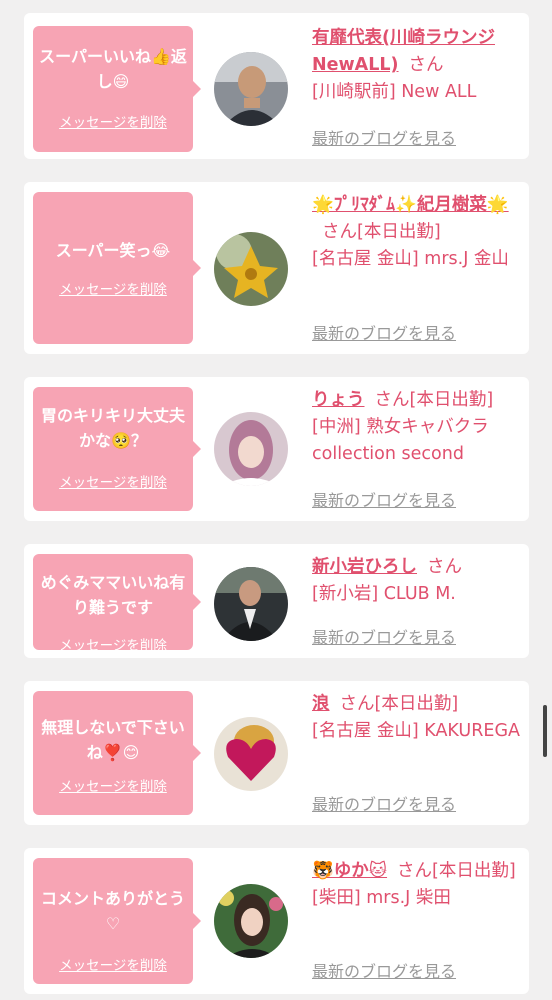  Describe the element at coordinates (545, 731) in the screenshot. I see `vertical-scrollbar` at that location.